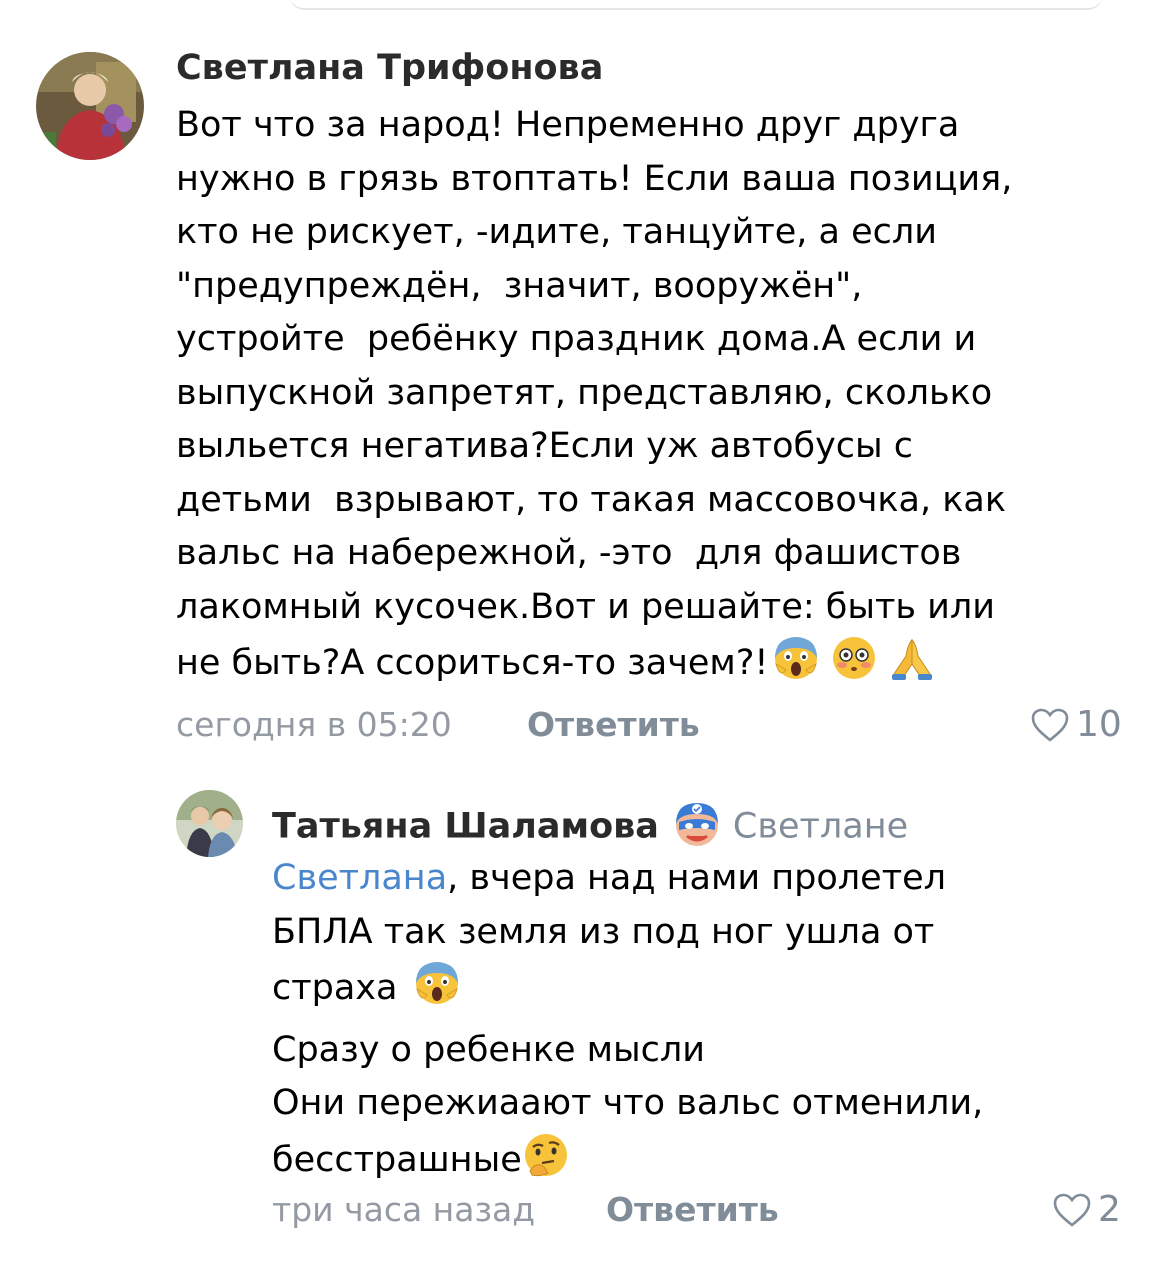  Describe the element at coordinates (697, 827) in the screenshot. I see `hero-mask-badge-icon` at that location.